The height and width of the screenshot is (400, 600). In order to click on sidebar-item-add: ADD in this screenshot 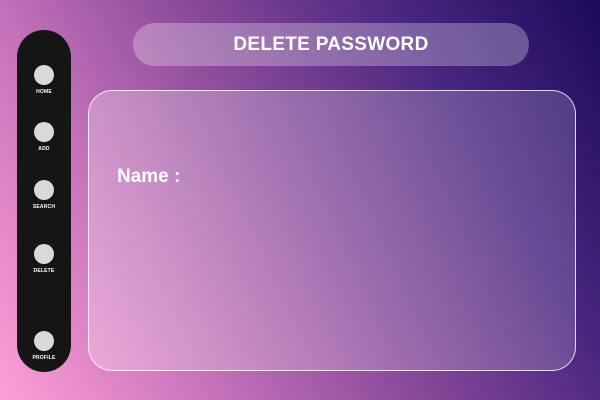, I will do `click(44, 137)`.